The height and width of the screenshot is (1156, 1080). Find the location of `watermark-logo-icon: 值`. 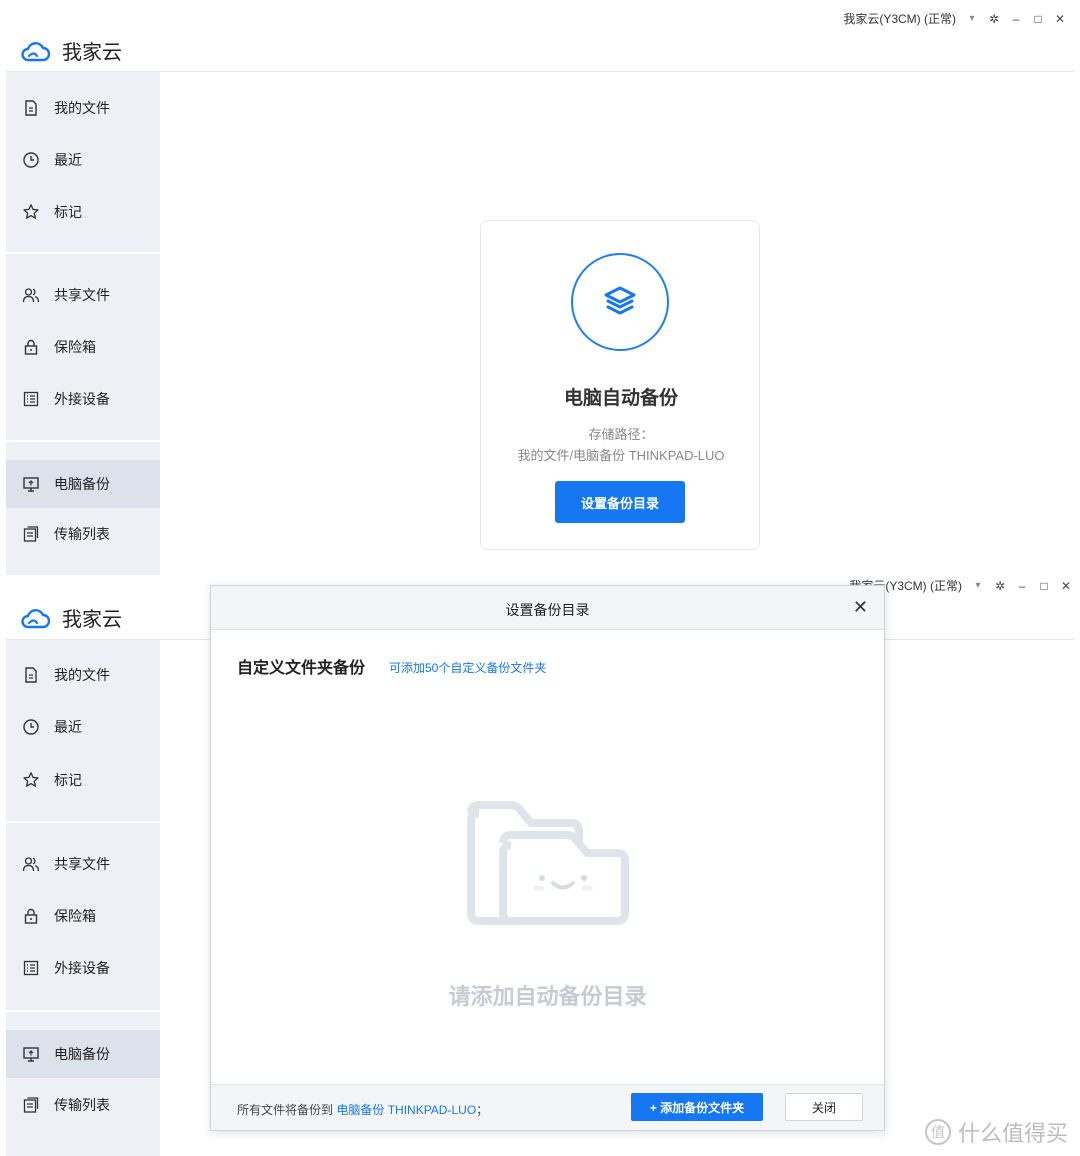

watermark-logo-icon: 值 is located at coordinates (937, 1132).